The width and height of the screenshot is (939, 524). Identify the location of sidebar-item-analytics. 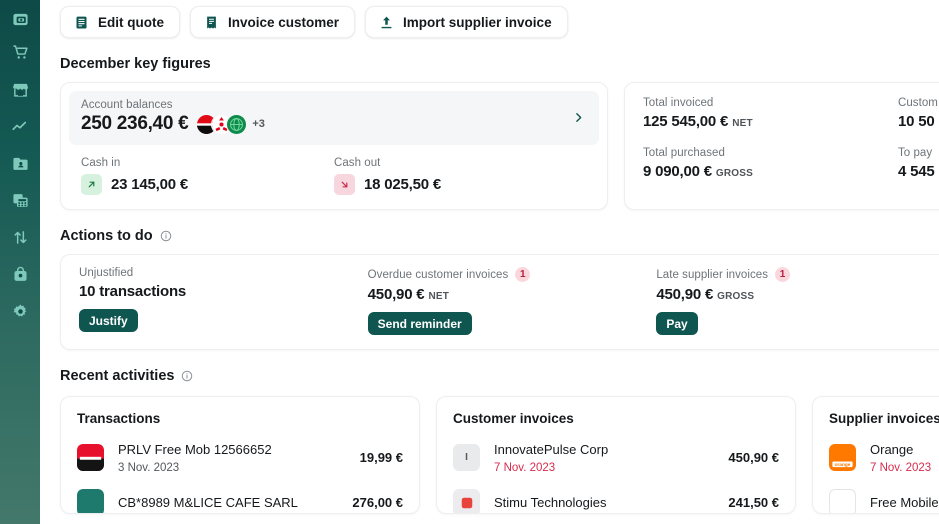
(20, 126).